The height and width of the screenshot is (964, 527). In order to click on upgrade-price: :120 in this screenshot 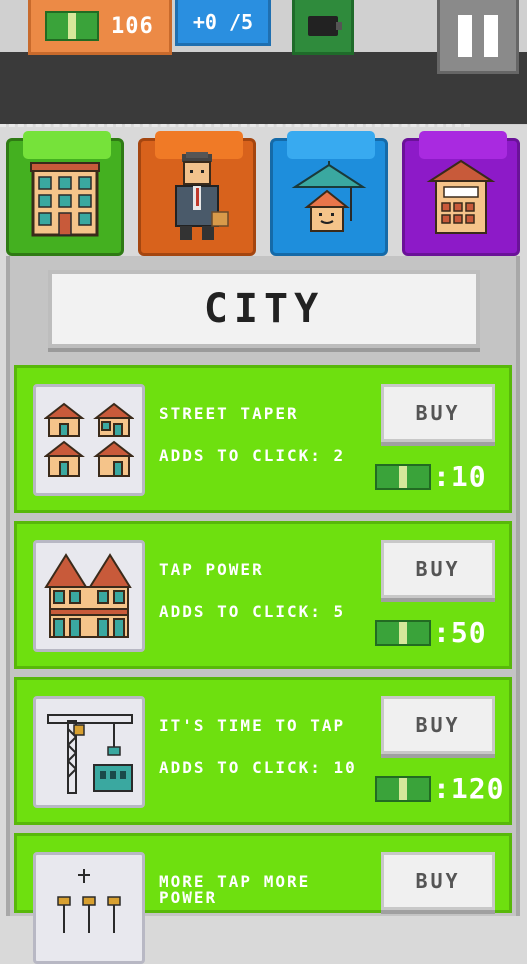, I will do `click(439, 788)`.